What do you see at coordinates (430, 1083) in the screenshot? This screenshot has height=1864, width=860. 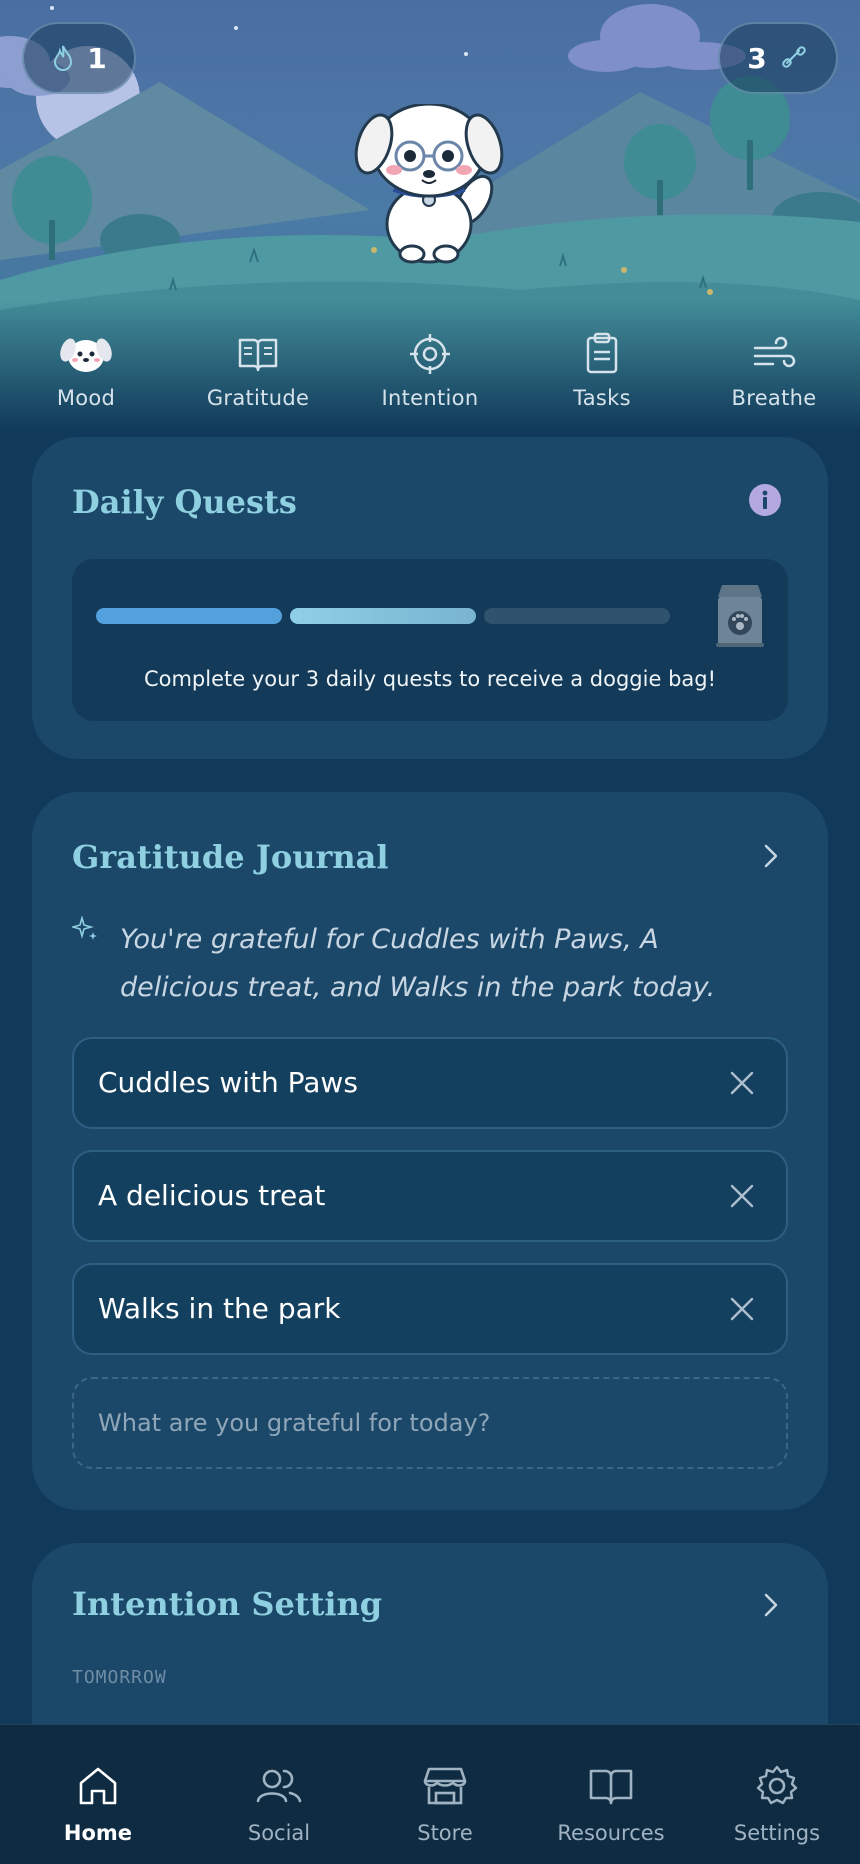 I see `gratitude-entry: Cuddles with Paws` at bounding box center [430, 1083].